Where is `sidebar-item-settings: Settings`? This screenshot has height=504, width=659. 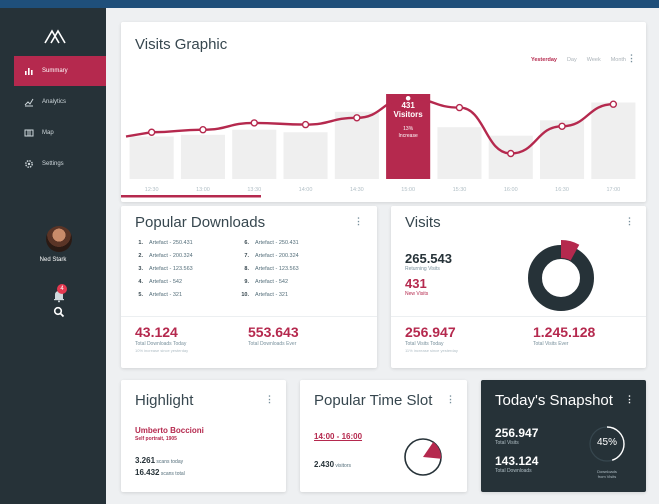 sidebar-item-settings: Settings is located at coordinates (60, 164).